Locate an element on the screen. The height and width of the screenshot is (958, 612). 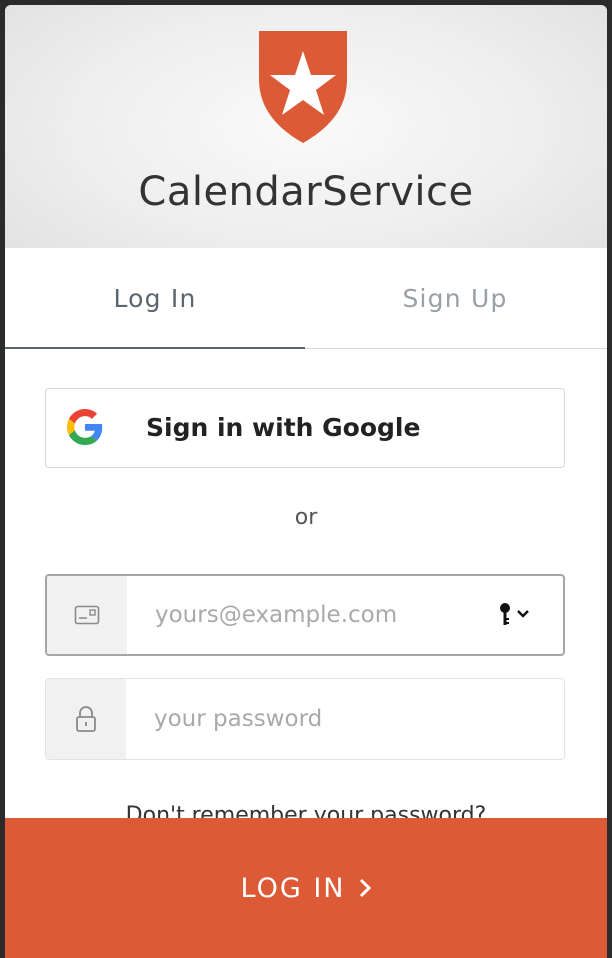
google-g-icon is located at coordinates (85, 427).